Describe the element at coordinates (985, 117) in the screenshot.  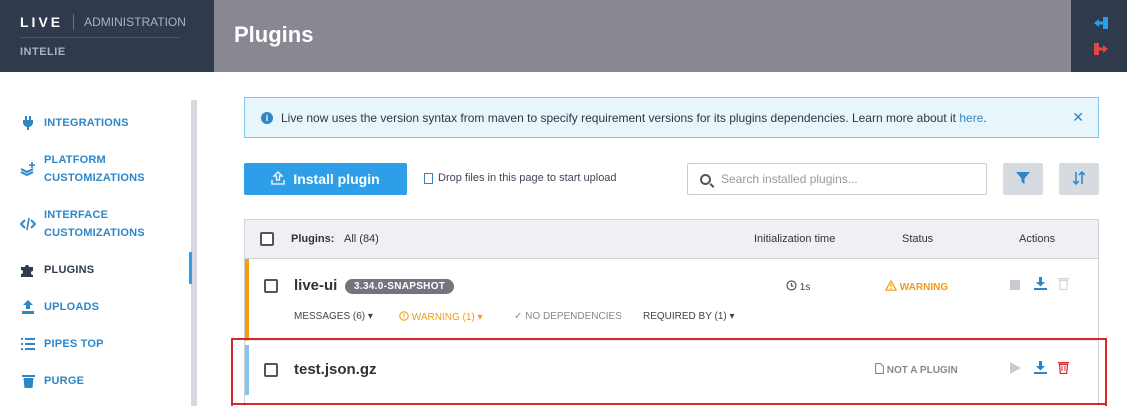
I see `alert-suffix: .` at that location.